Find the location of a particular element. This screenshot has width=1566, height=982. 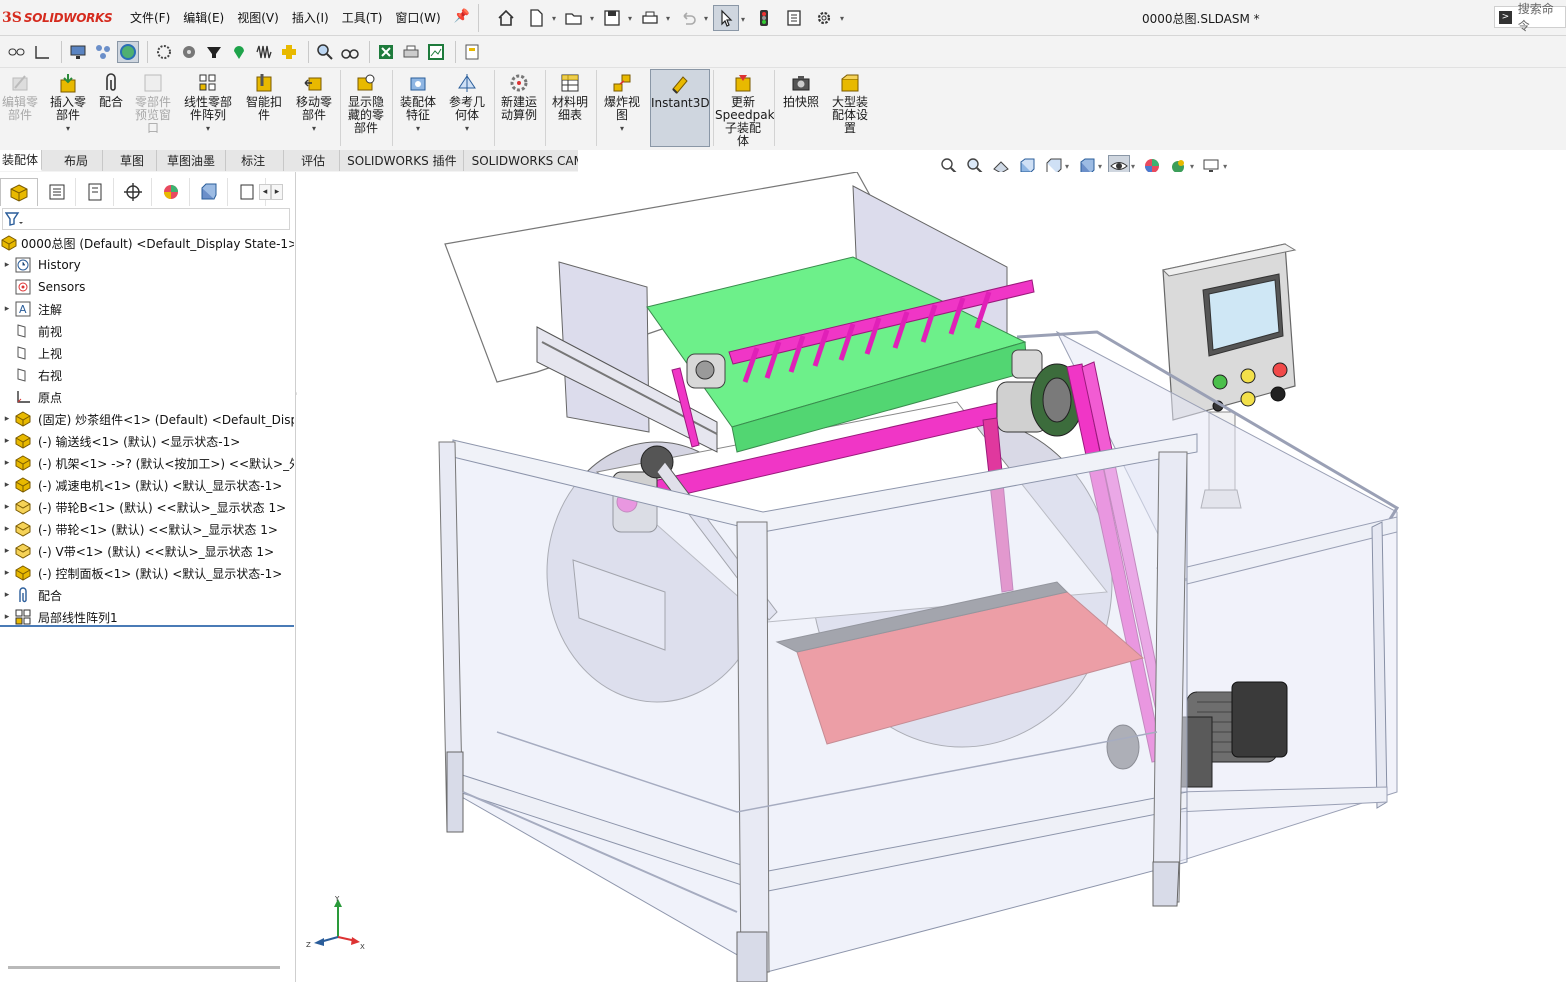

large-assembly-settings-button: 大型装 配体设 置 is located at coordinates (850, 103).